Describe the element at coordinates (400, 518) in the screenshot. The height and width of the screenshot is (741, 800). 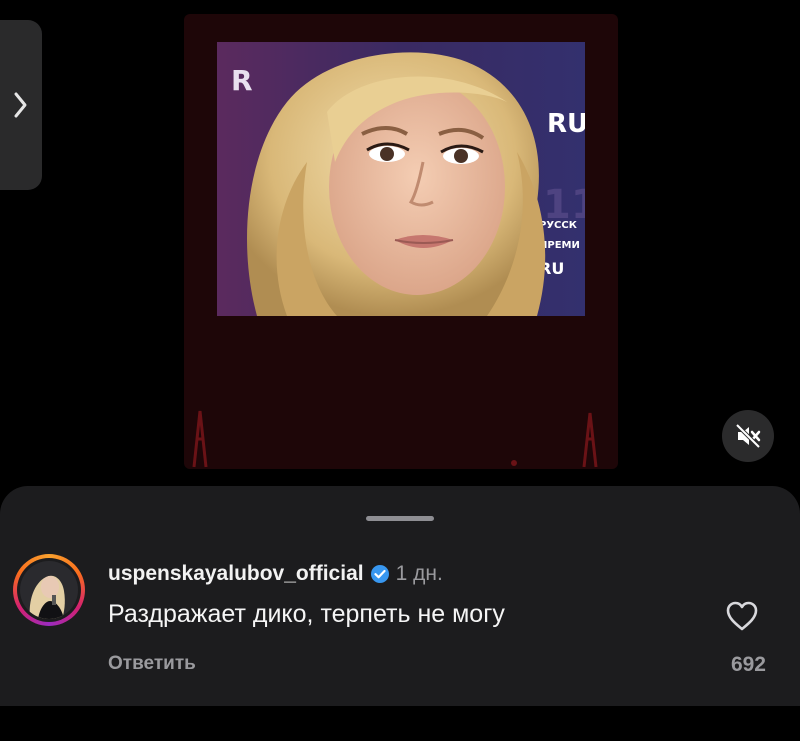
I see `drag-handle` at that location.